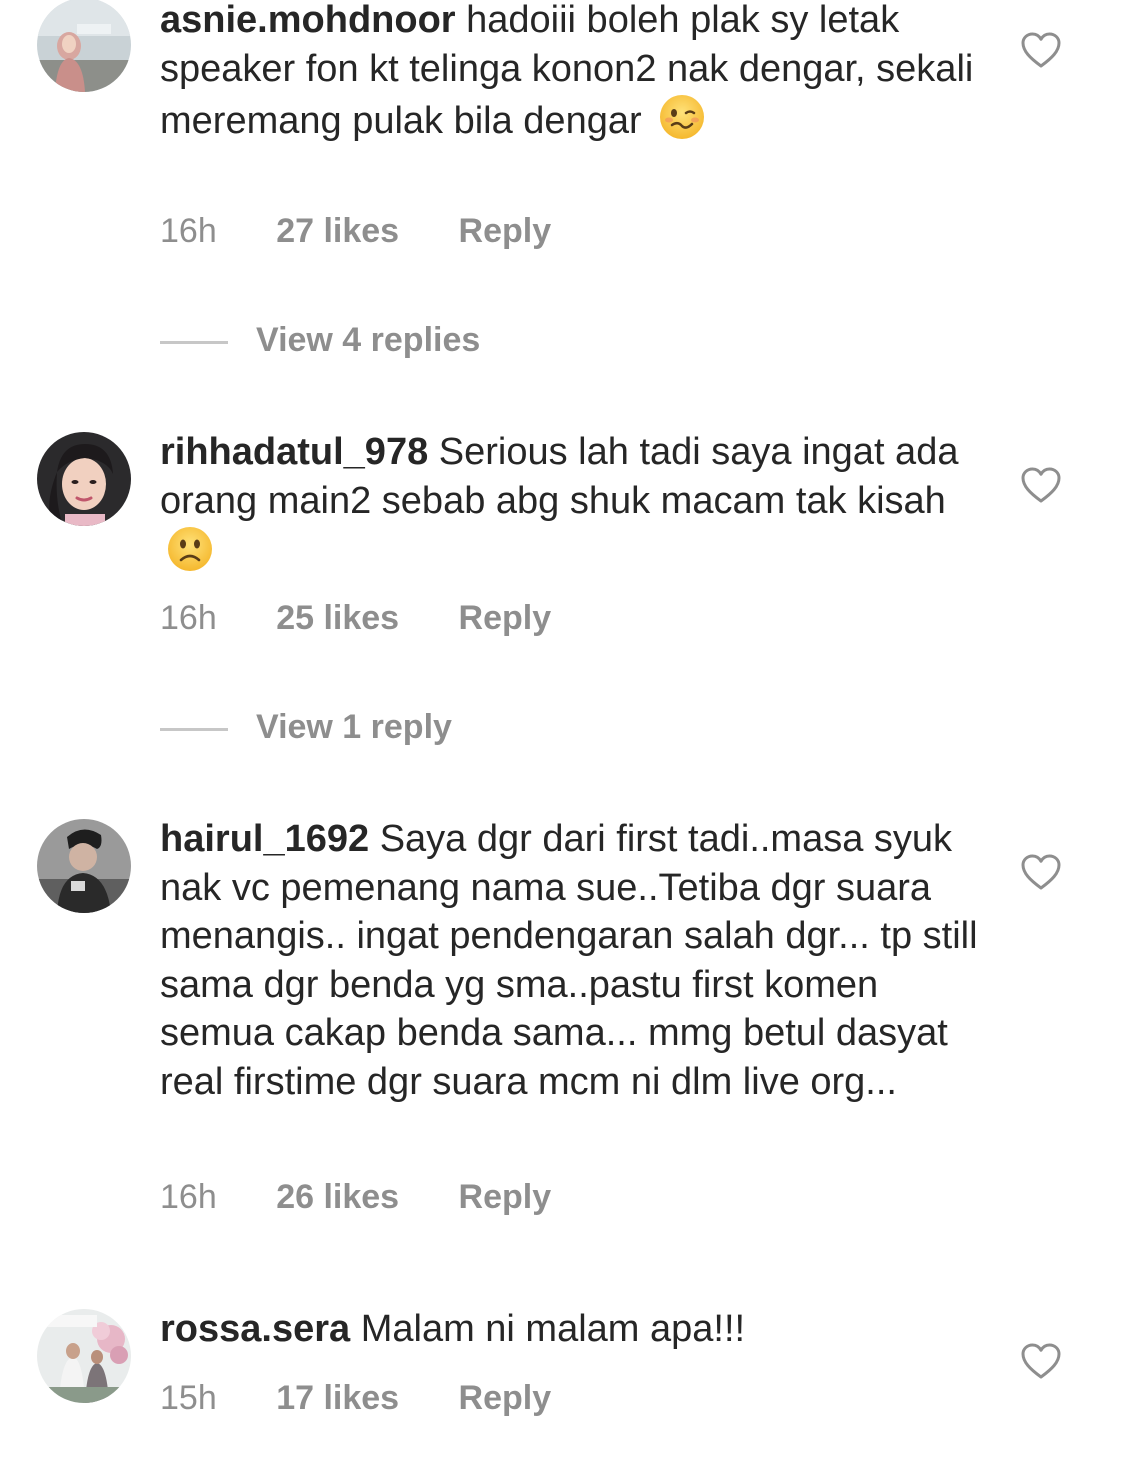 This screenshot has height=1460, width=1125. I want to click on comment-username: asnie.mohdnoor, so click(308, 20).